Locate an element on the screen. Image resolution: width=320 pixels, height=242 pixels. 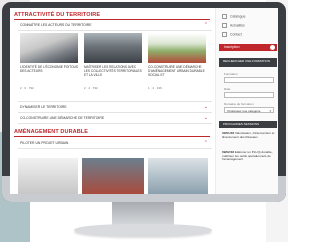
sidebar-item-contact: Contact is located at coordinates (249, 35).